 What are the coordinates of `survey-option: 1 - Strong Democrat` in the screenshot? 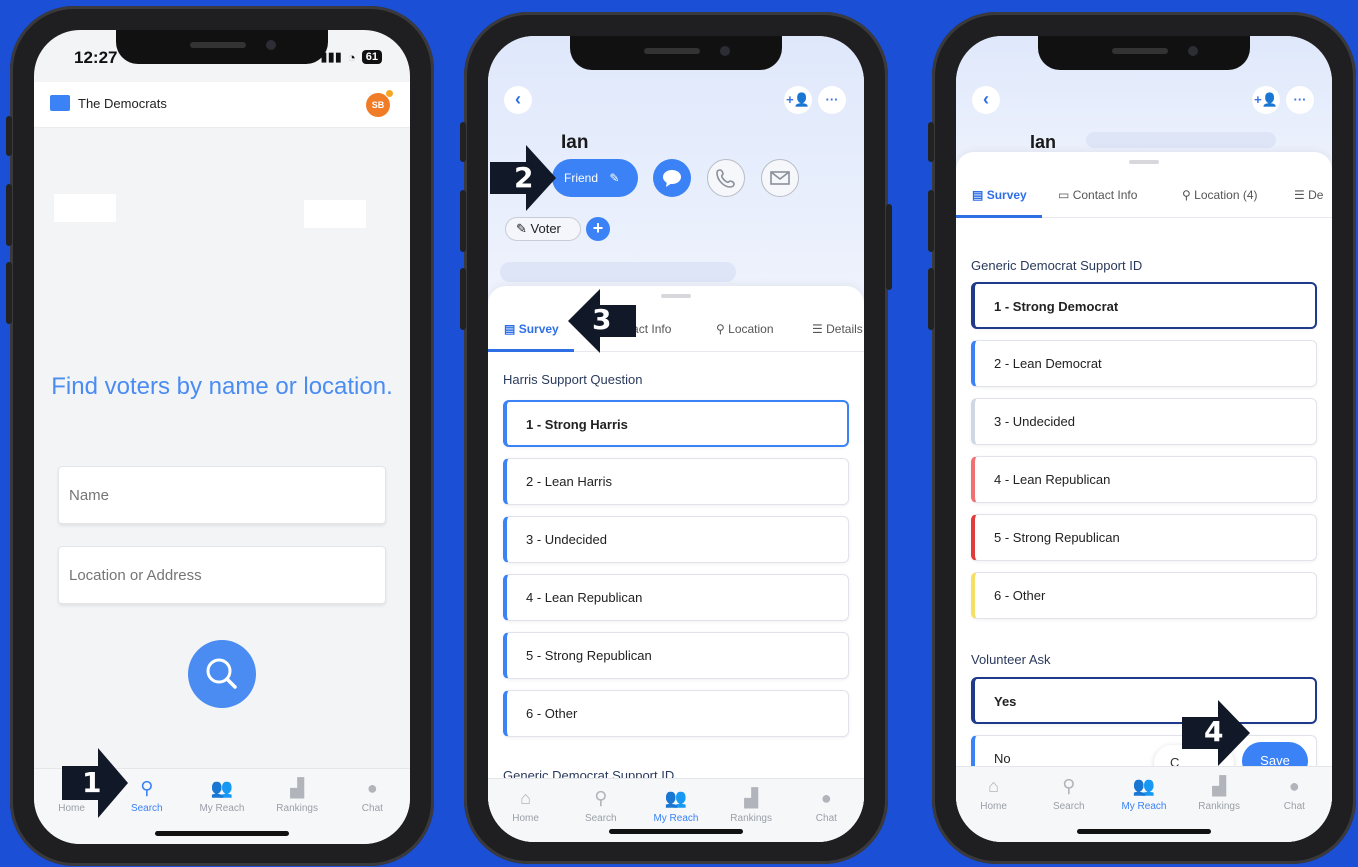 It's located at (1144, 305).